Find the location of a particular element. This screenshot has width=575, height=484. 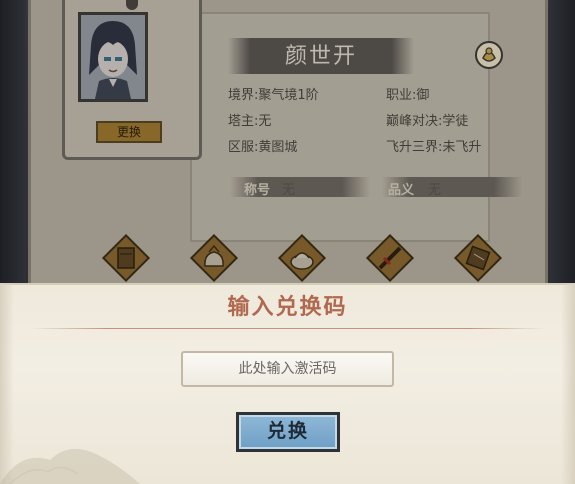

book-icon is located at coordinates (478, 258).